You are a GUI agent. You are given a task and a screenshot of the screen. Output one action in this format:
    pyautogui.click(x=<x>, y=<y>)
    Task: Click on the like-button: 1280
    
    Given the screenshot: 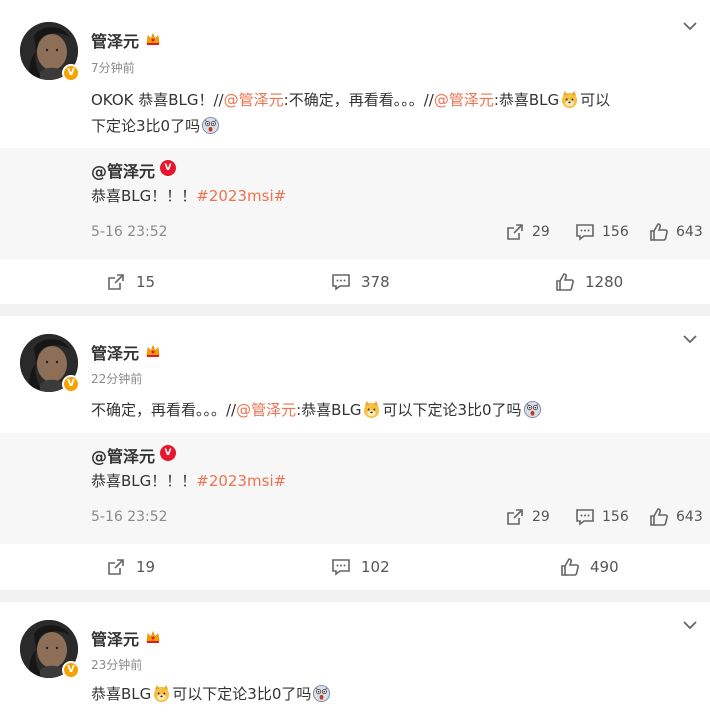 What is the action you would take?
    pyautogui.click(x=589, y=282)
    